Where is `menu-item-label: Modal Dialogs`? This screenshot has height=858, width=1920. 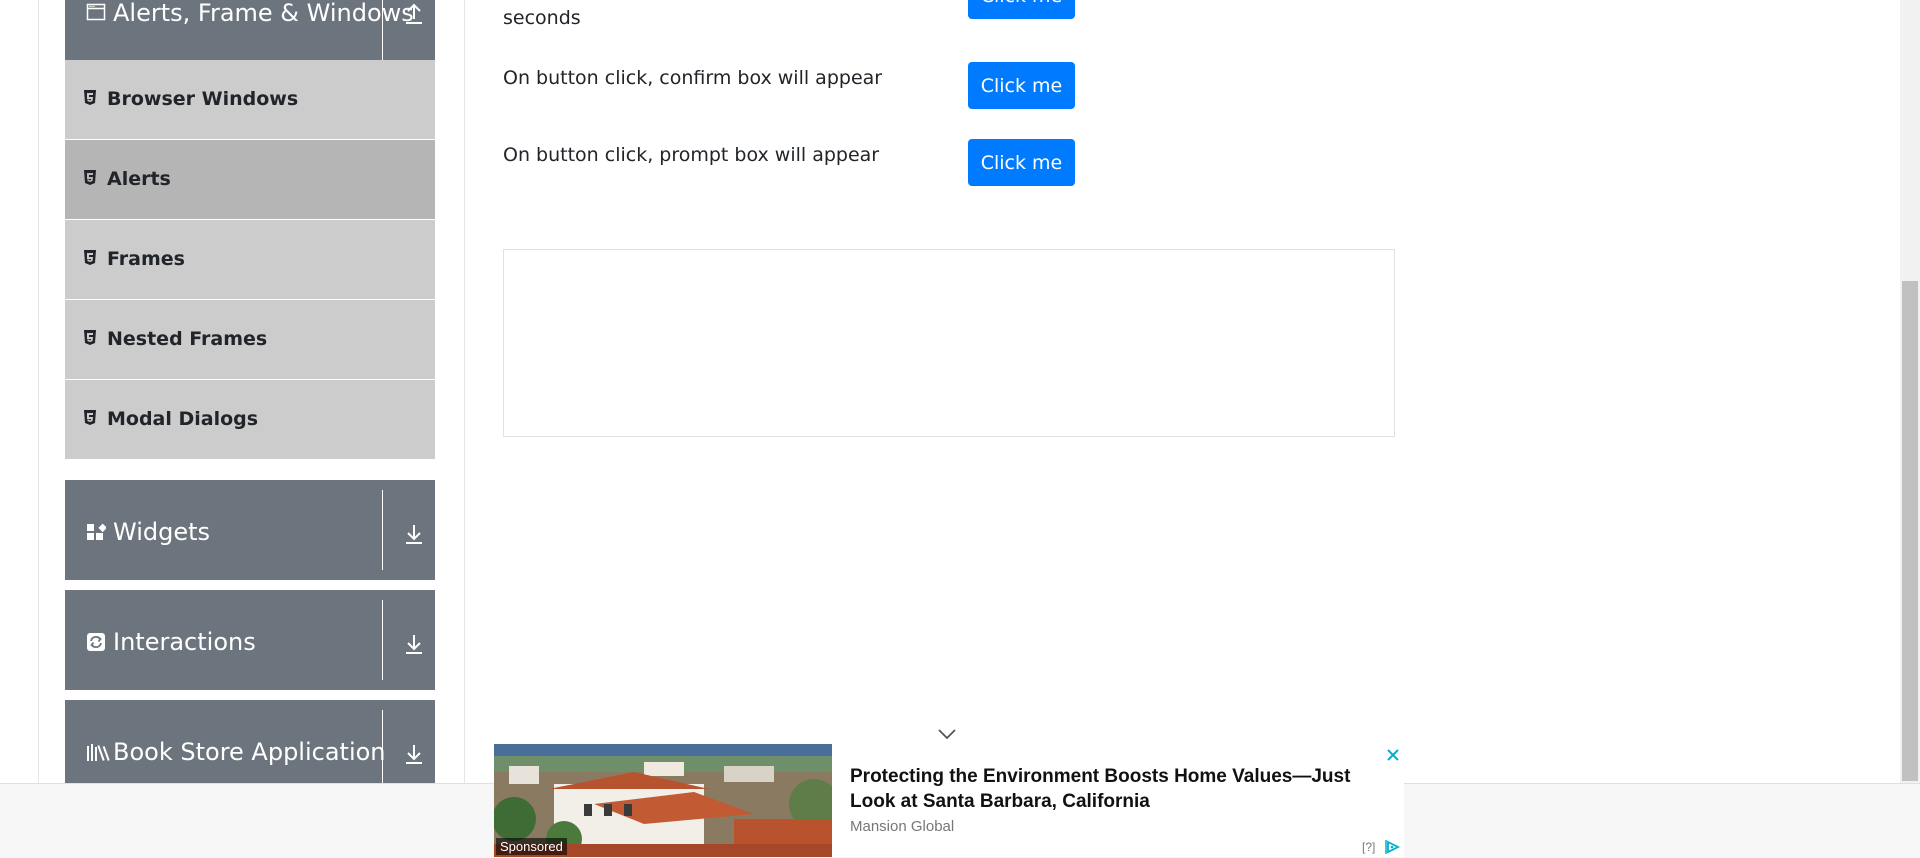
menu-item-label: Modal Dialogs is located at coordinates (183, 419).